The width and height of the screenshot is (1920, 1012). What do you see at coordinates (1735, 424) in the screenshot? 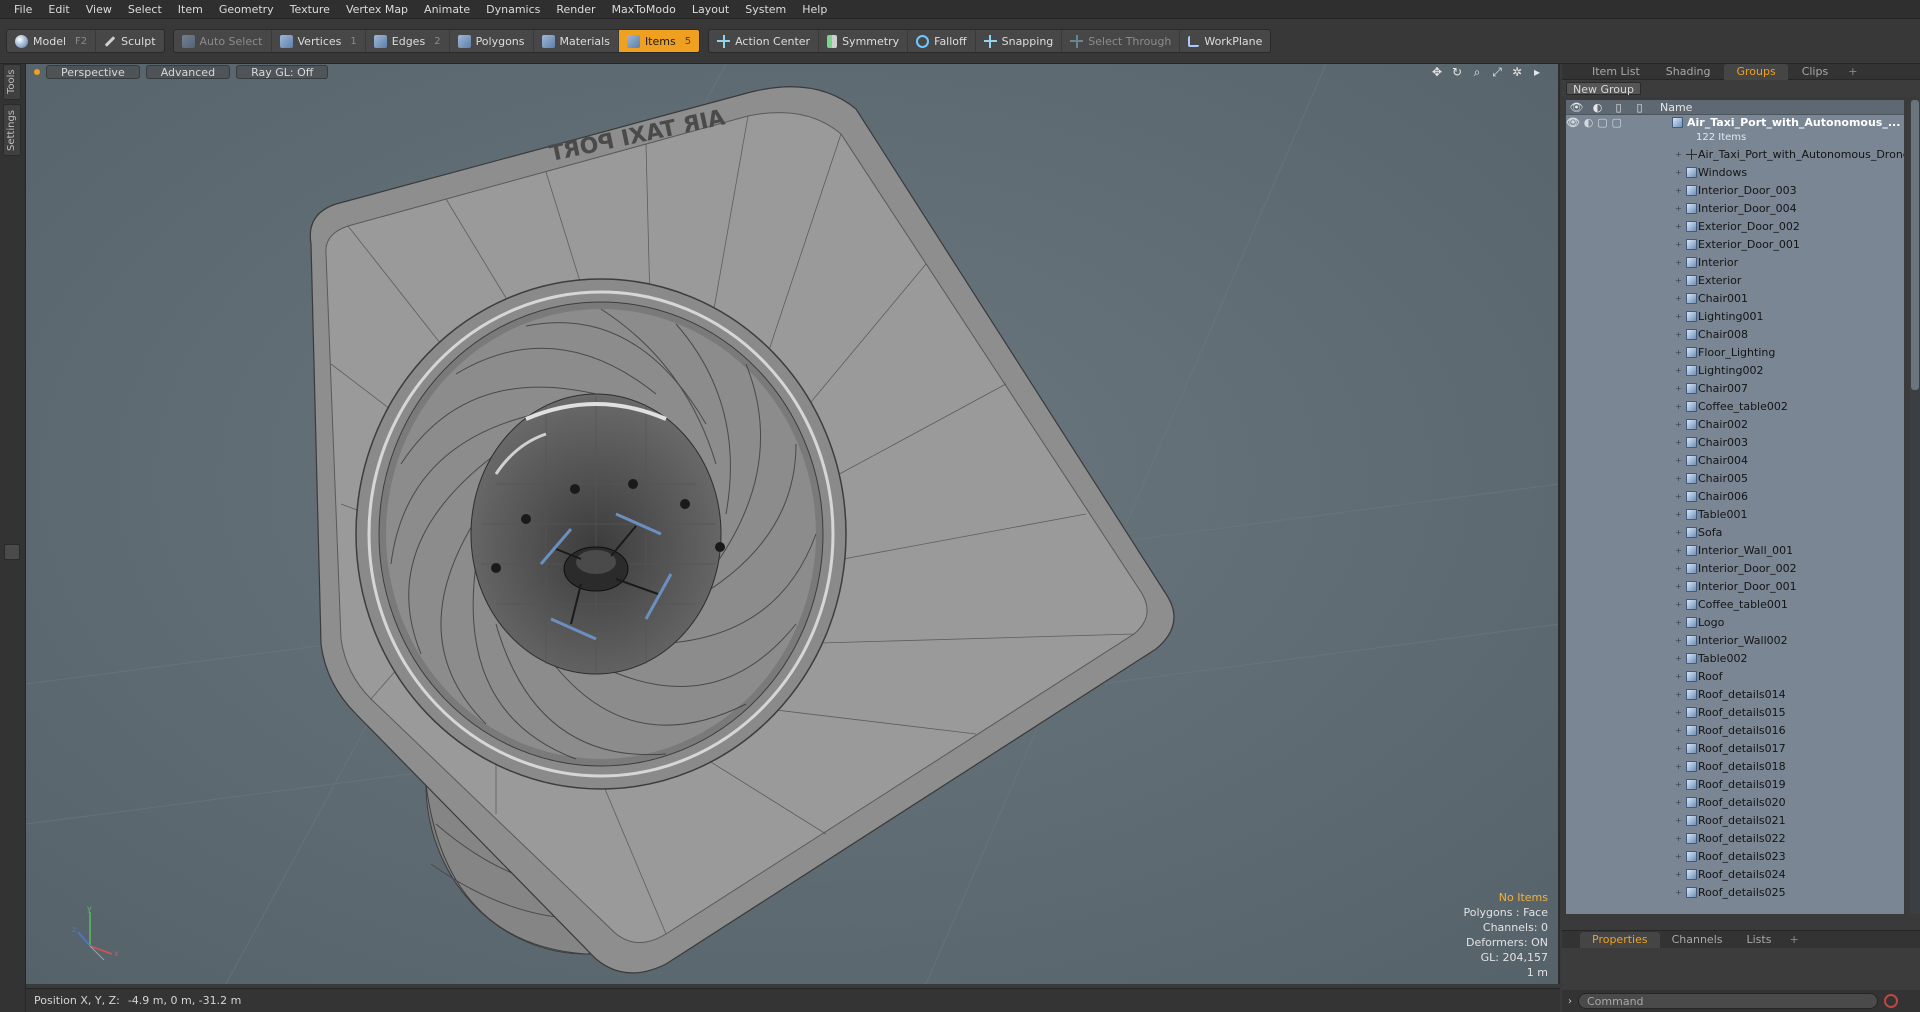
I see `tree-item-row: + Chair002` at bounding box center [1735, 424].